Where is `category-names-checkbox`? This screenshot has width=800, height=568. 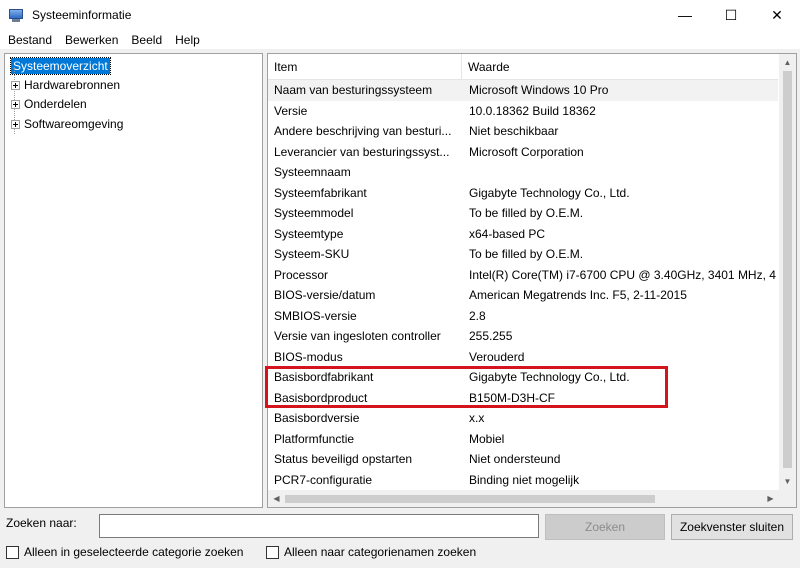 category-names-checkbox is located at coordinates (272, 552).